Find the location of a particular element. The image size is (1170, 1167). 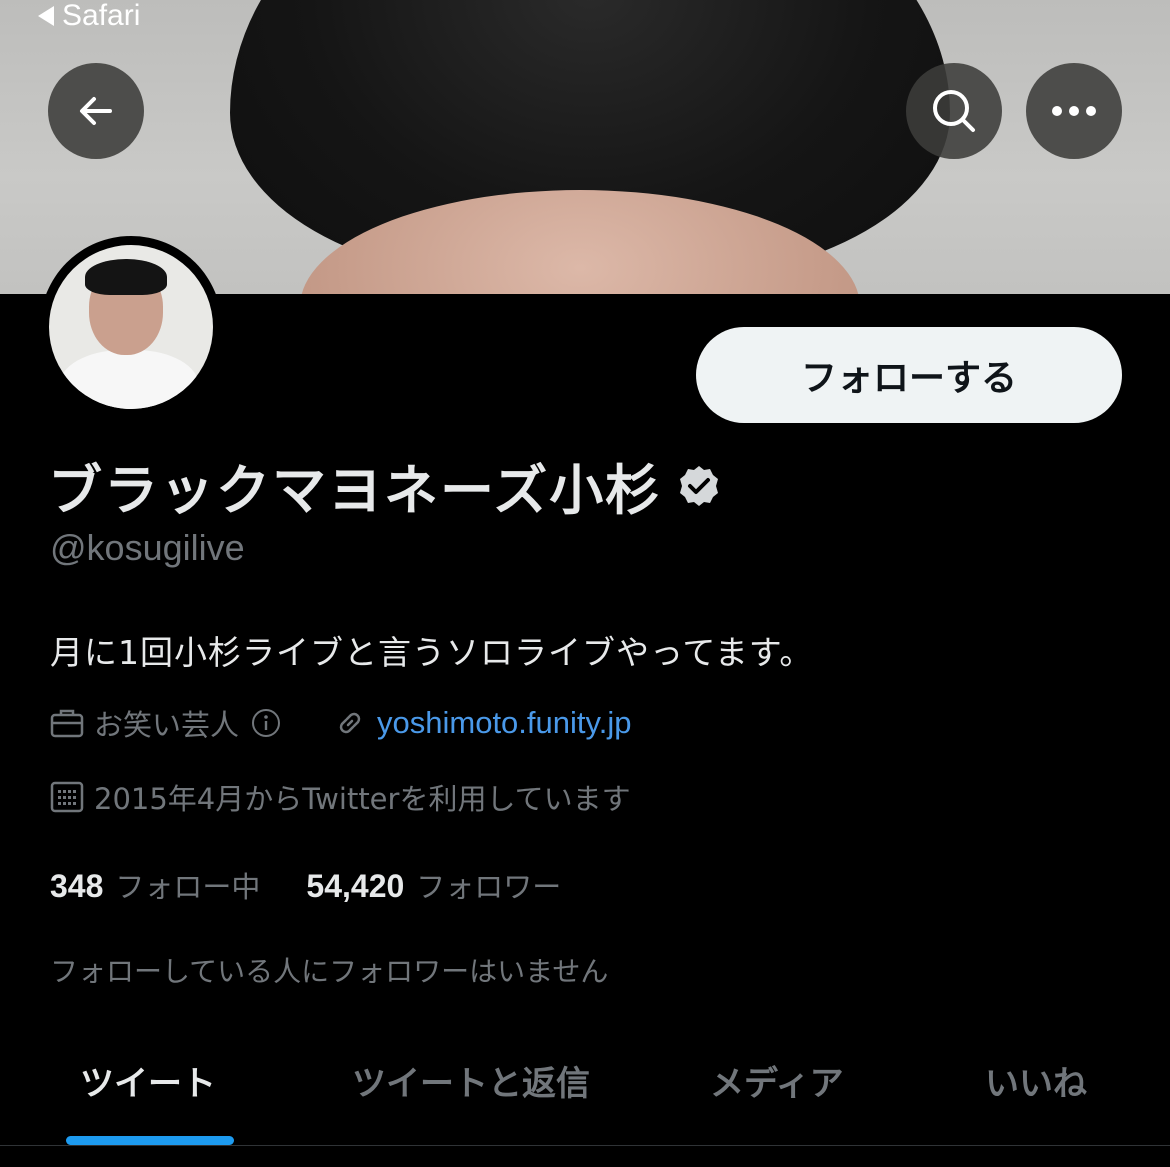

safari-back-link: Safari is located at coordinates (89, 16).